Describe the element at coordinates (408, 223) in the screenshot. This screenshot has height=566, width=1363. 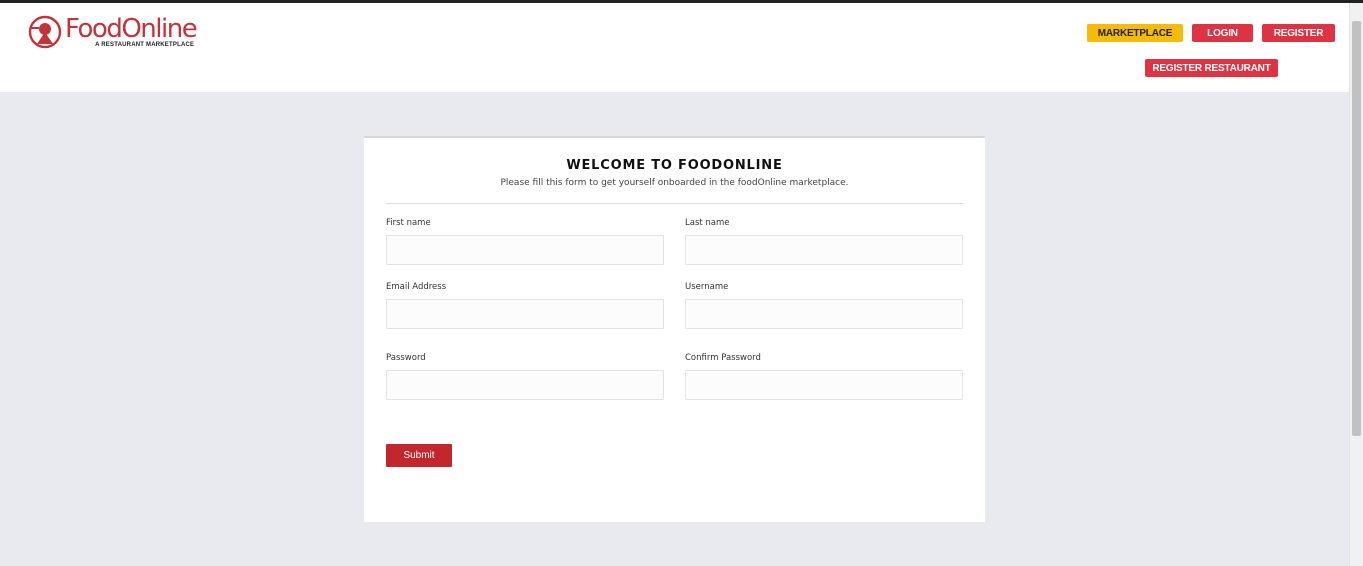
I see `first-name-label: First name` at that location.